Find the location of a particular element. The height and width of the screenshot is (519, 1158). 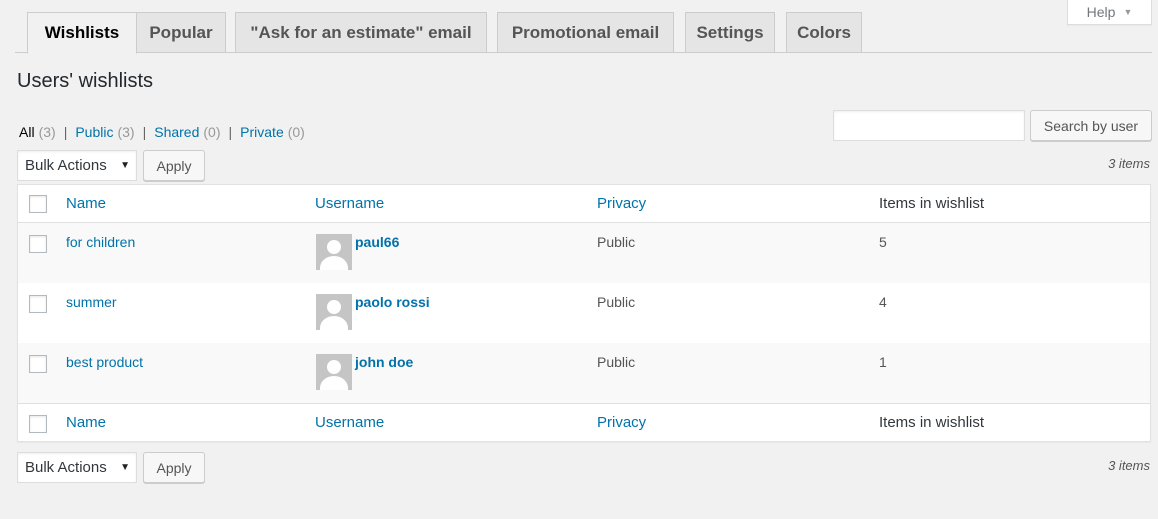

search-by-user-button: Search by user is located at coordinates (1091, 125).